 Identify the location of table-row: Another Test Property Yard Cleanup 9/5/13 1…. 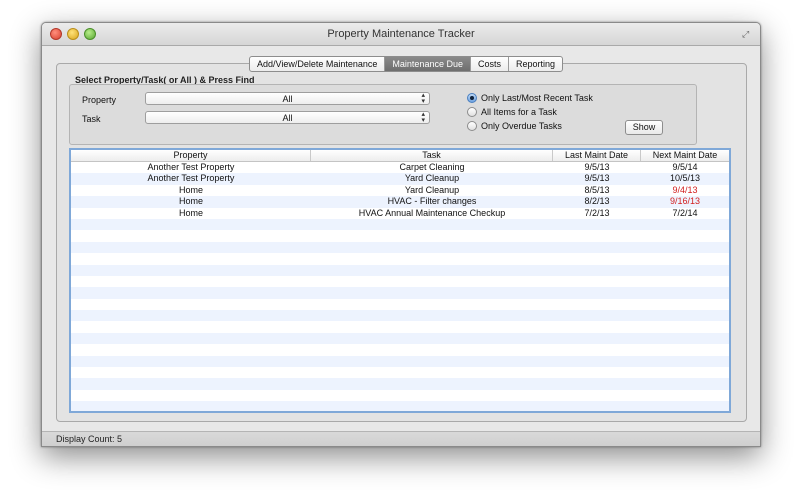
(400, 179).